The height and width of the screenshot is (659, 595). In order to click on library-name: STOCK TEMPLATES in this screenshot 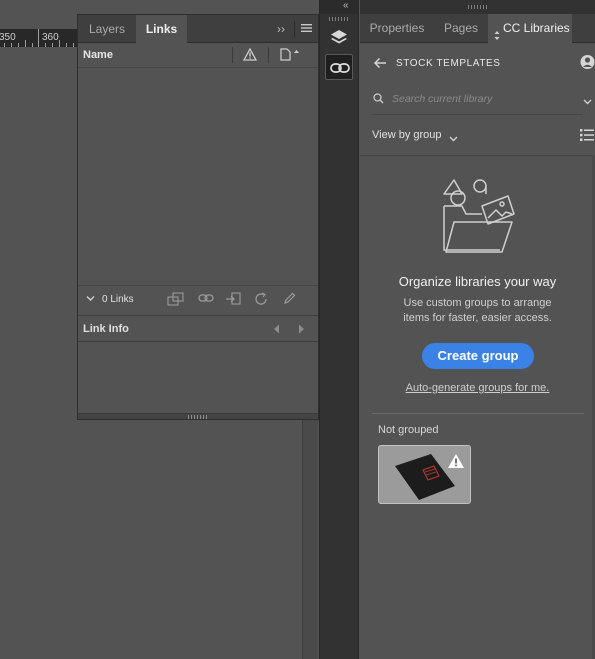, I will do `click(448, 63)`.